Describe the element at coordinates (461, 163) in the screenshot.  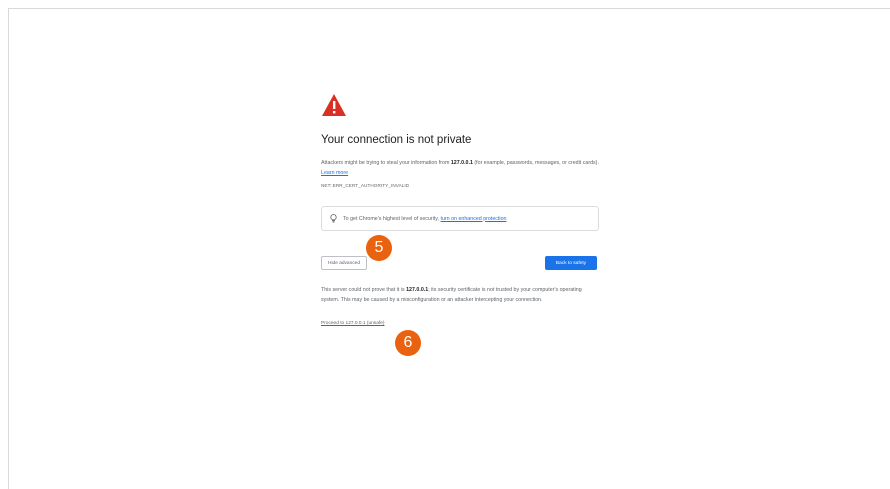
I see `host-name: 127.0.0.1` at that location.